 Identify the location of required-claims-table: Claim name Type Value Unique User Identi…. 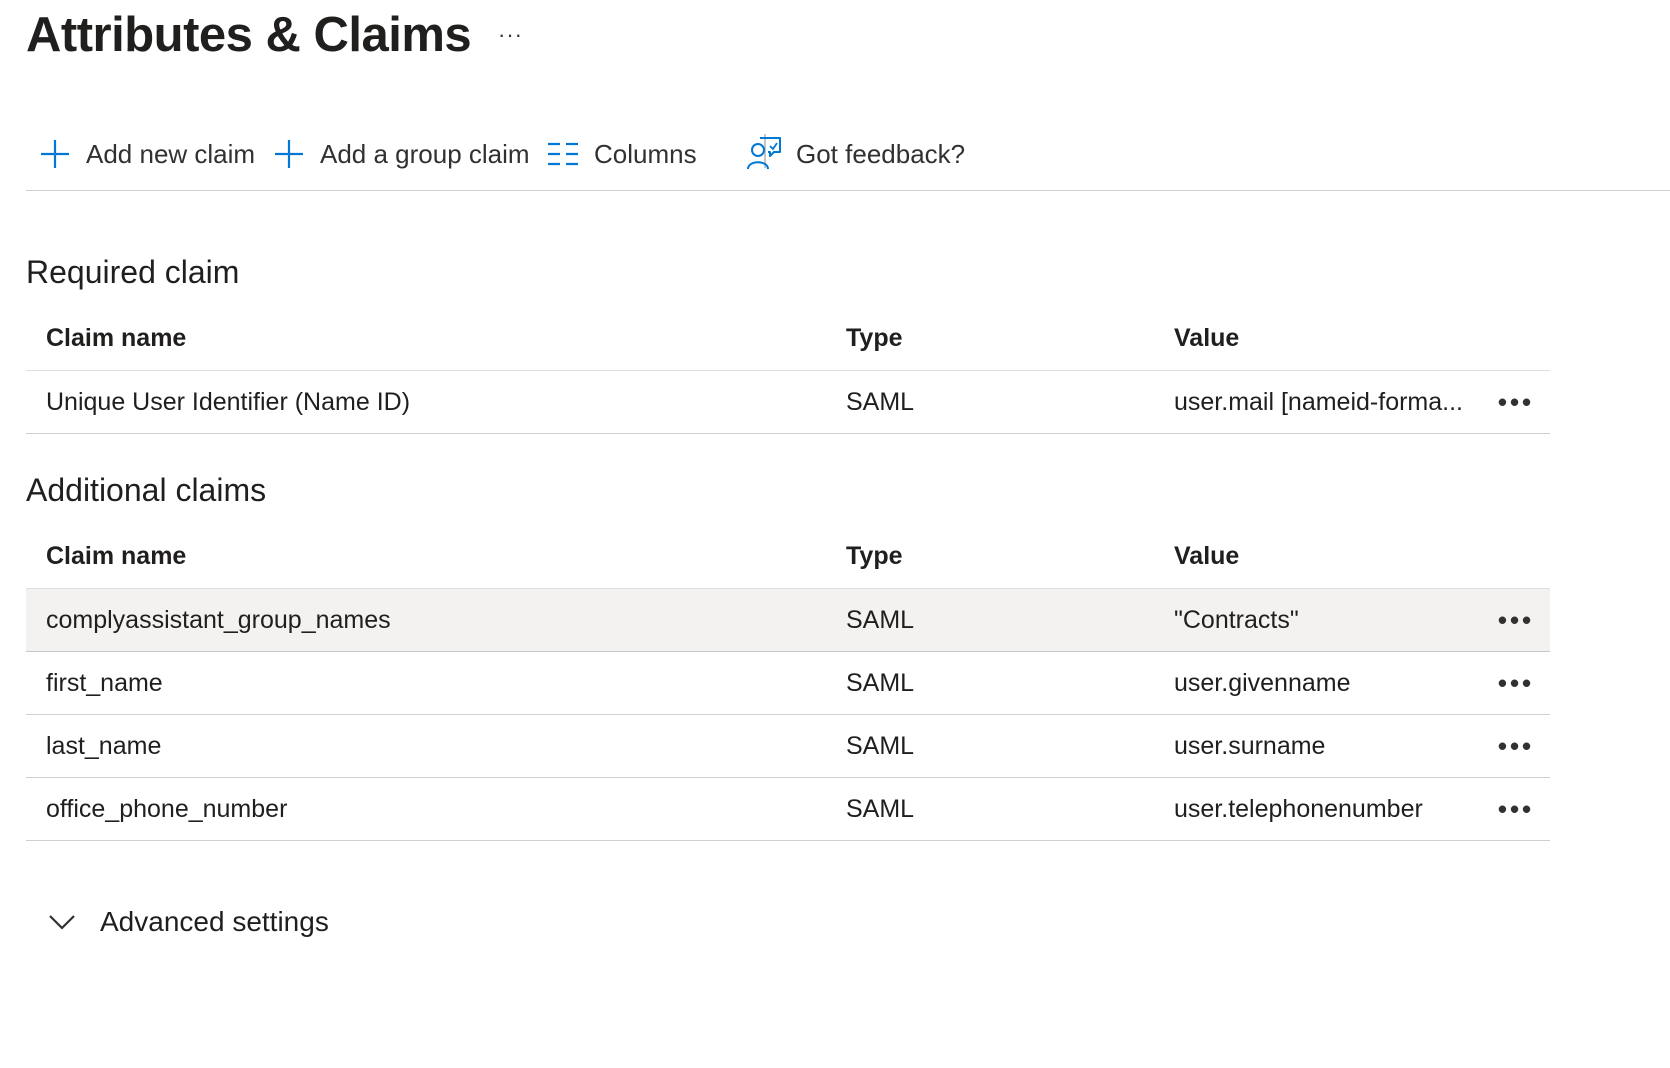
(788, 370).